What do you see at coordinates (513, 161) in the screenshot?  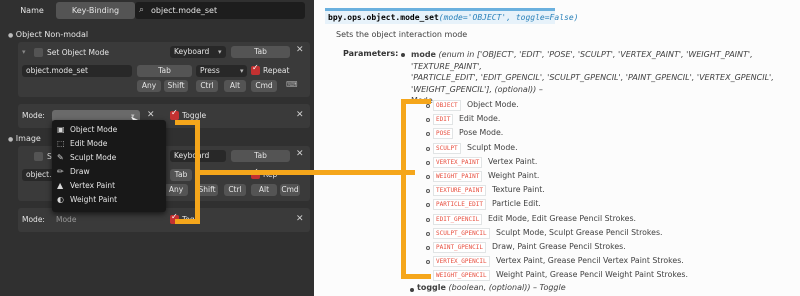 I see `enum-description: Vertex Paint.` at bounding box center [513, 161].